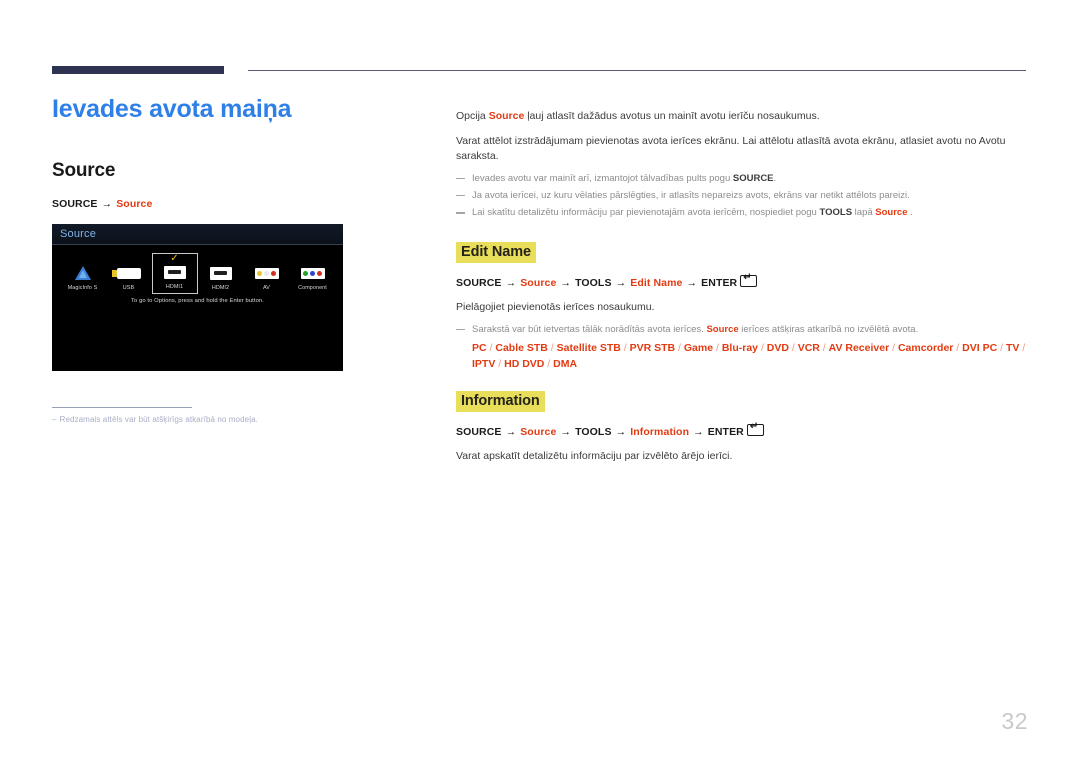  What do you see at coordinates (83, 274) in the screenshot?
I see `source-item-magicinfo: MagicInfo S` at bounding box center [83, 274].